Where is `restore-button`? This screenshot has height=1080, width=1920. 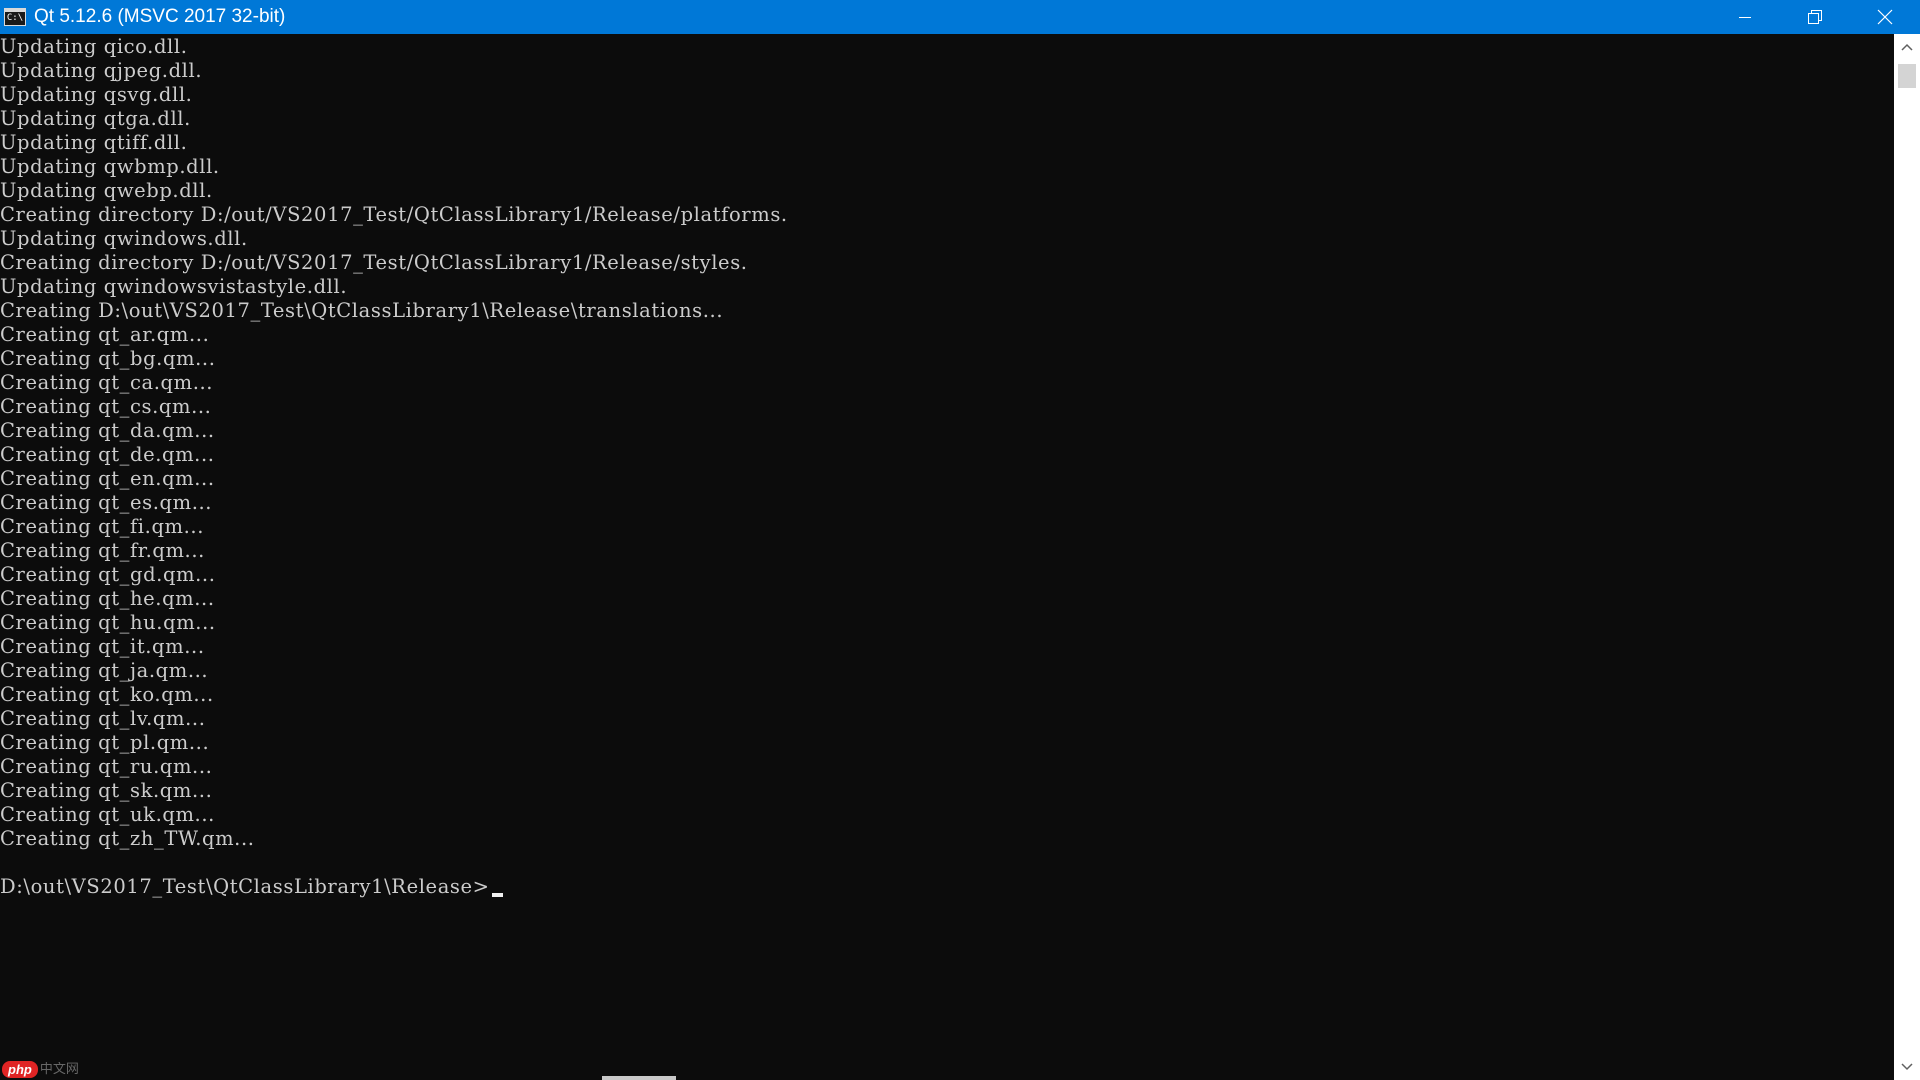 restore-button is located at coordinates (1815, 17).